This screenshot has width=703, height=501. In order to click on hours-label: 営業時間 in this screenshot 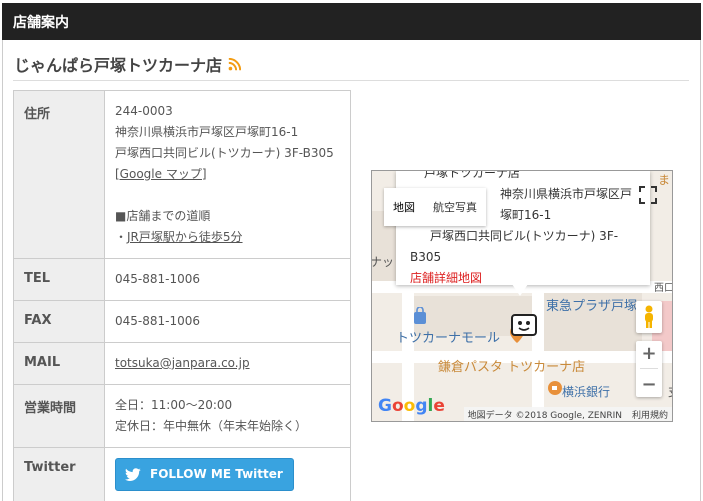, I will do `click(59, 416)`.